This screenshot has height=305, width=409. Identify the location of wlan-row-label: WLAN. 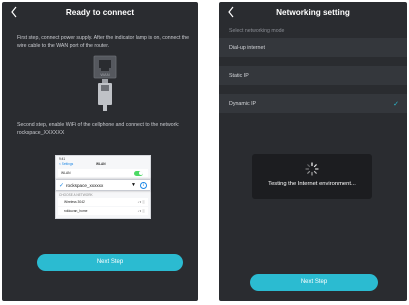
(66, 173).